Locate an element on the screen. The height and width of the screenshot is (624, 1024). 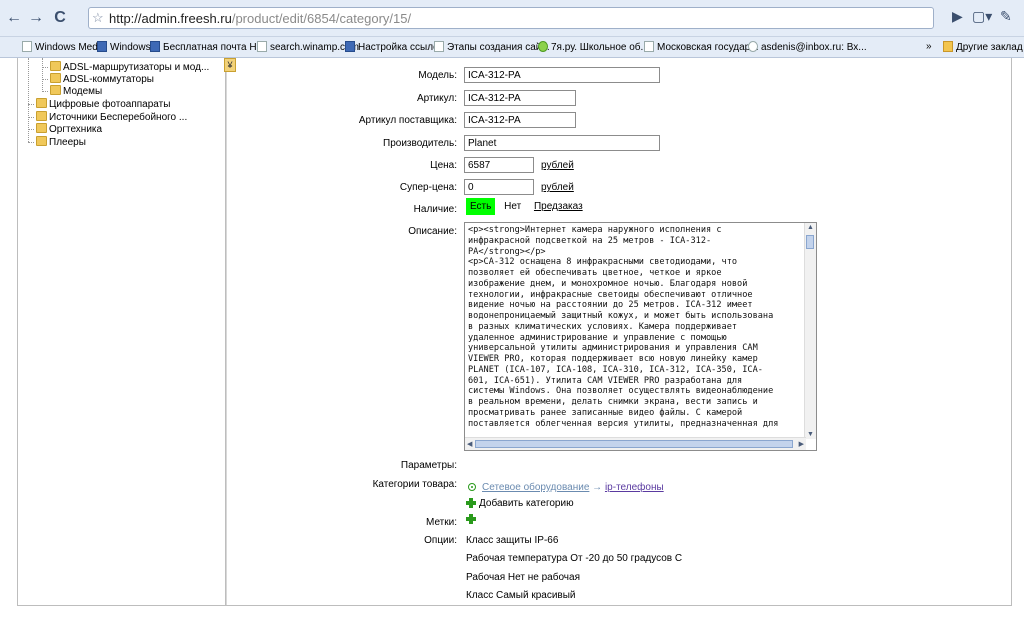
horizontal-scrollbar: ◀ ▶ is located at coordinates (635, 443).